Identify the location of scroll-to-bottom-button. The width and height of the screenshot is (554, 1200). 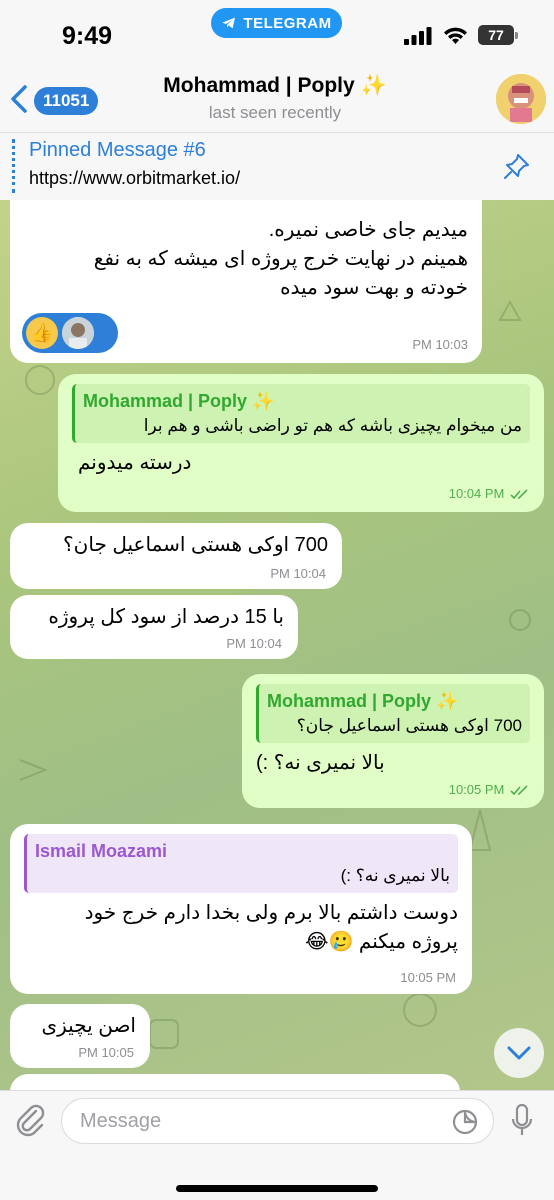
(519, 1053).